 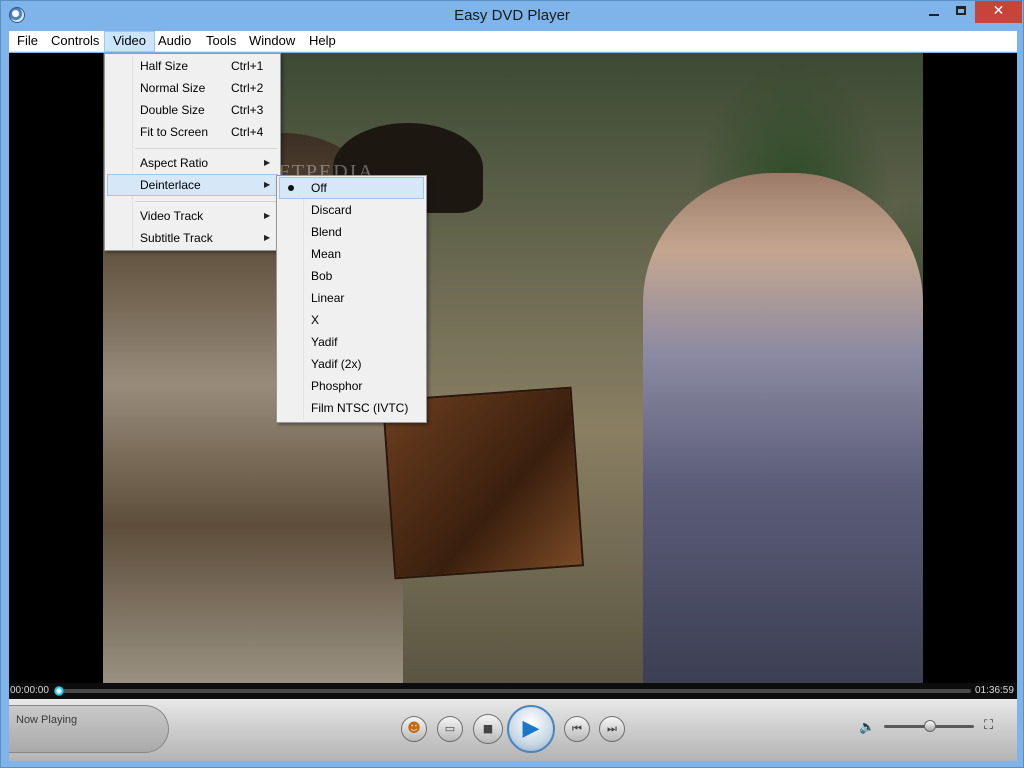 I want to click on previous-button: ⏮, so click(x=577, y=729).